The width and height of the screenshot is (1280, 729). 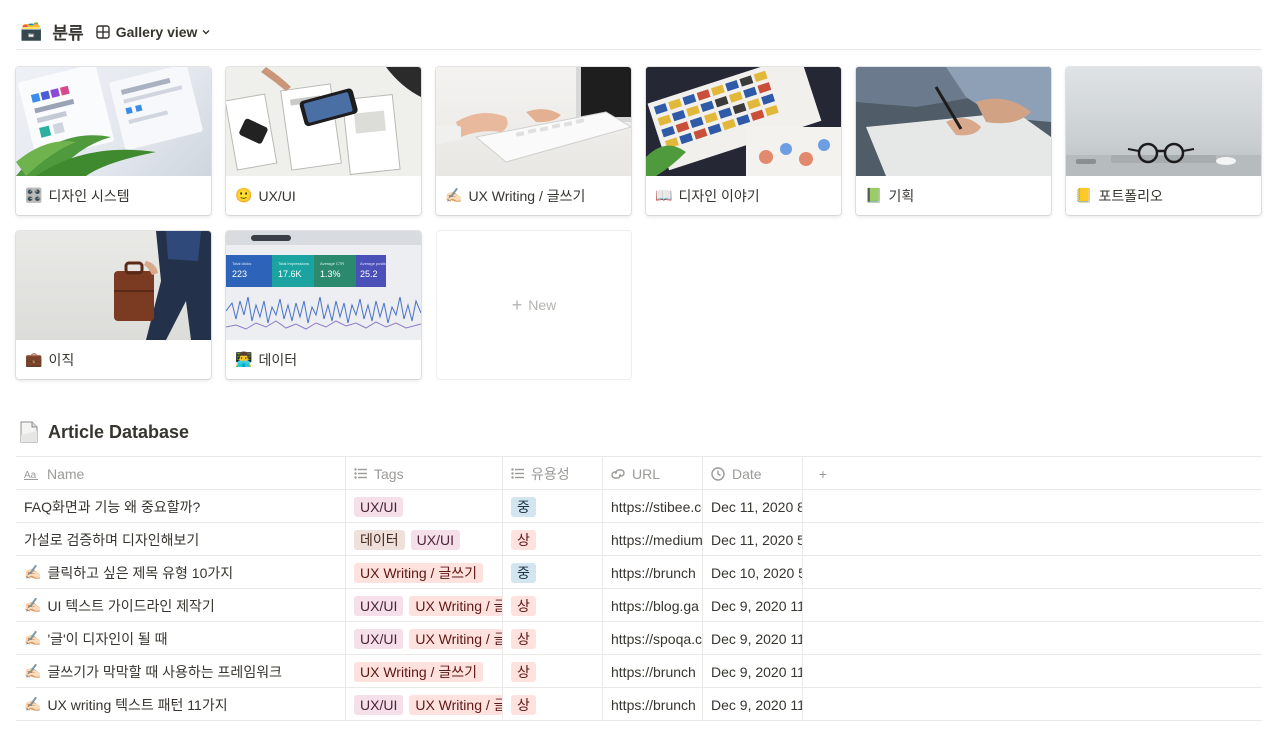 What do you see at coordinates (747, 473) in the screenshot?
I see `column-header-label: Date` at bounding box center [747, 473].